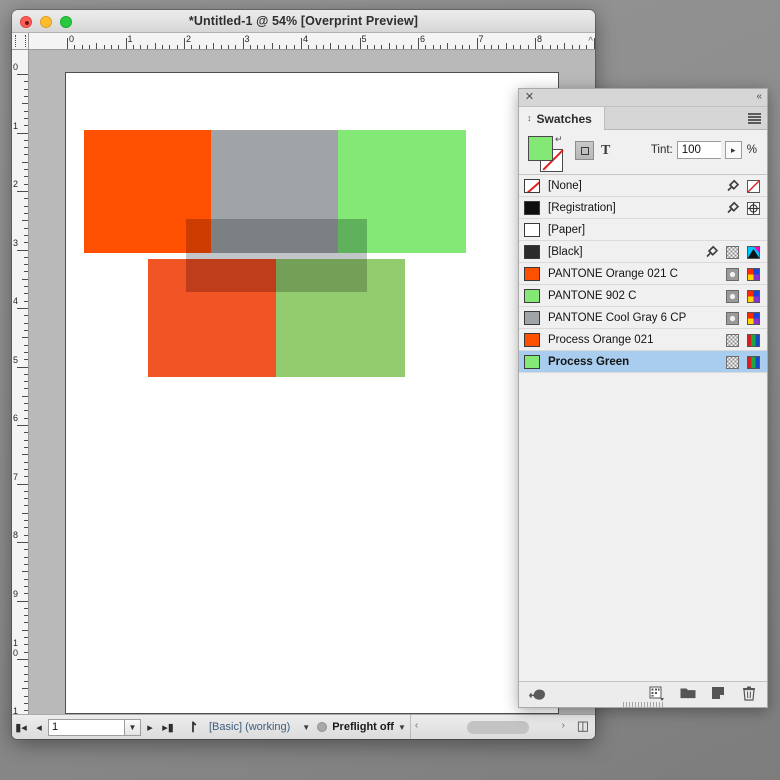 The height and width of the screenshot is (780, 780). Describe the element at coordinates (312, 41) in the screenshot. I see `horizontal-ruler: 0123456780` at that location.